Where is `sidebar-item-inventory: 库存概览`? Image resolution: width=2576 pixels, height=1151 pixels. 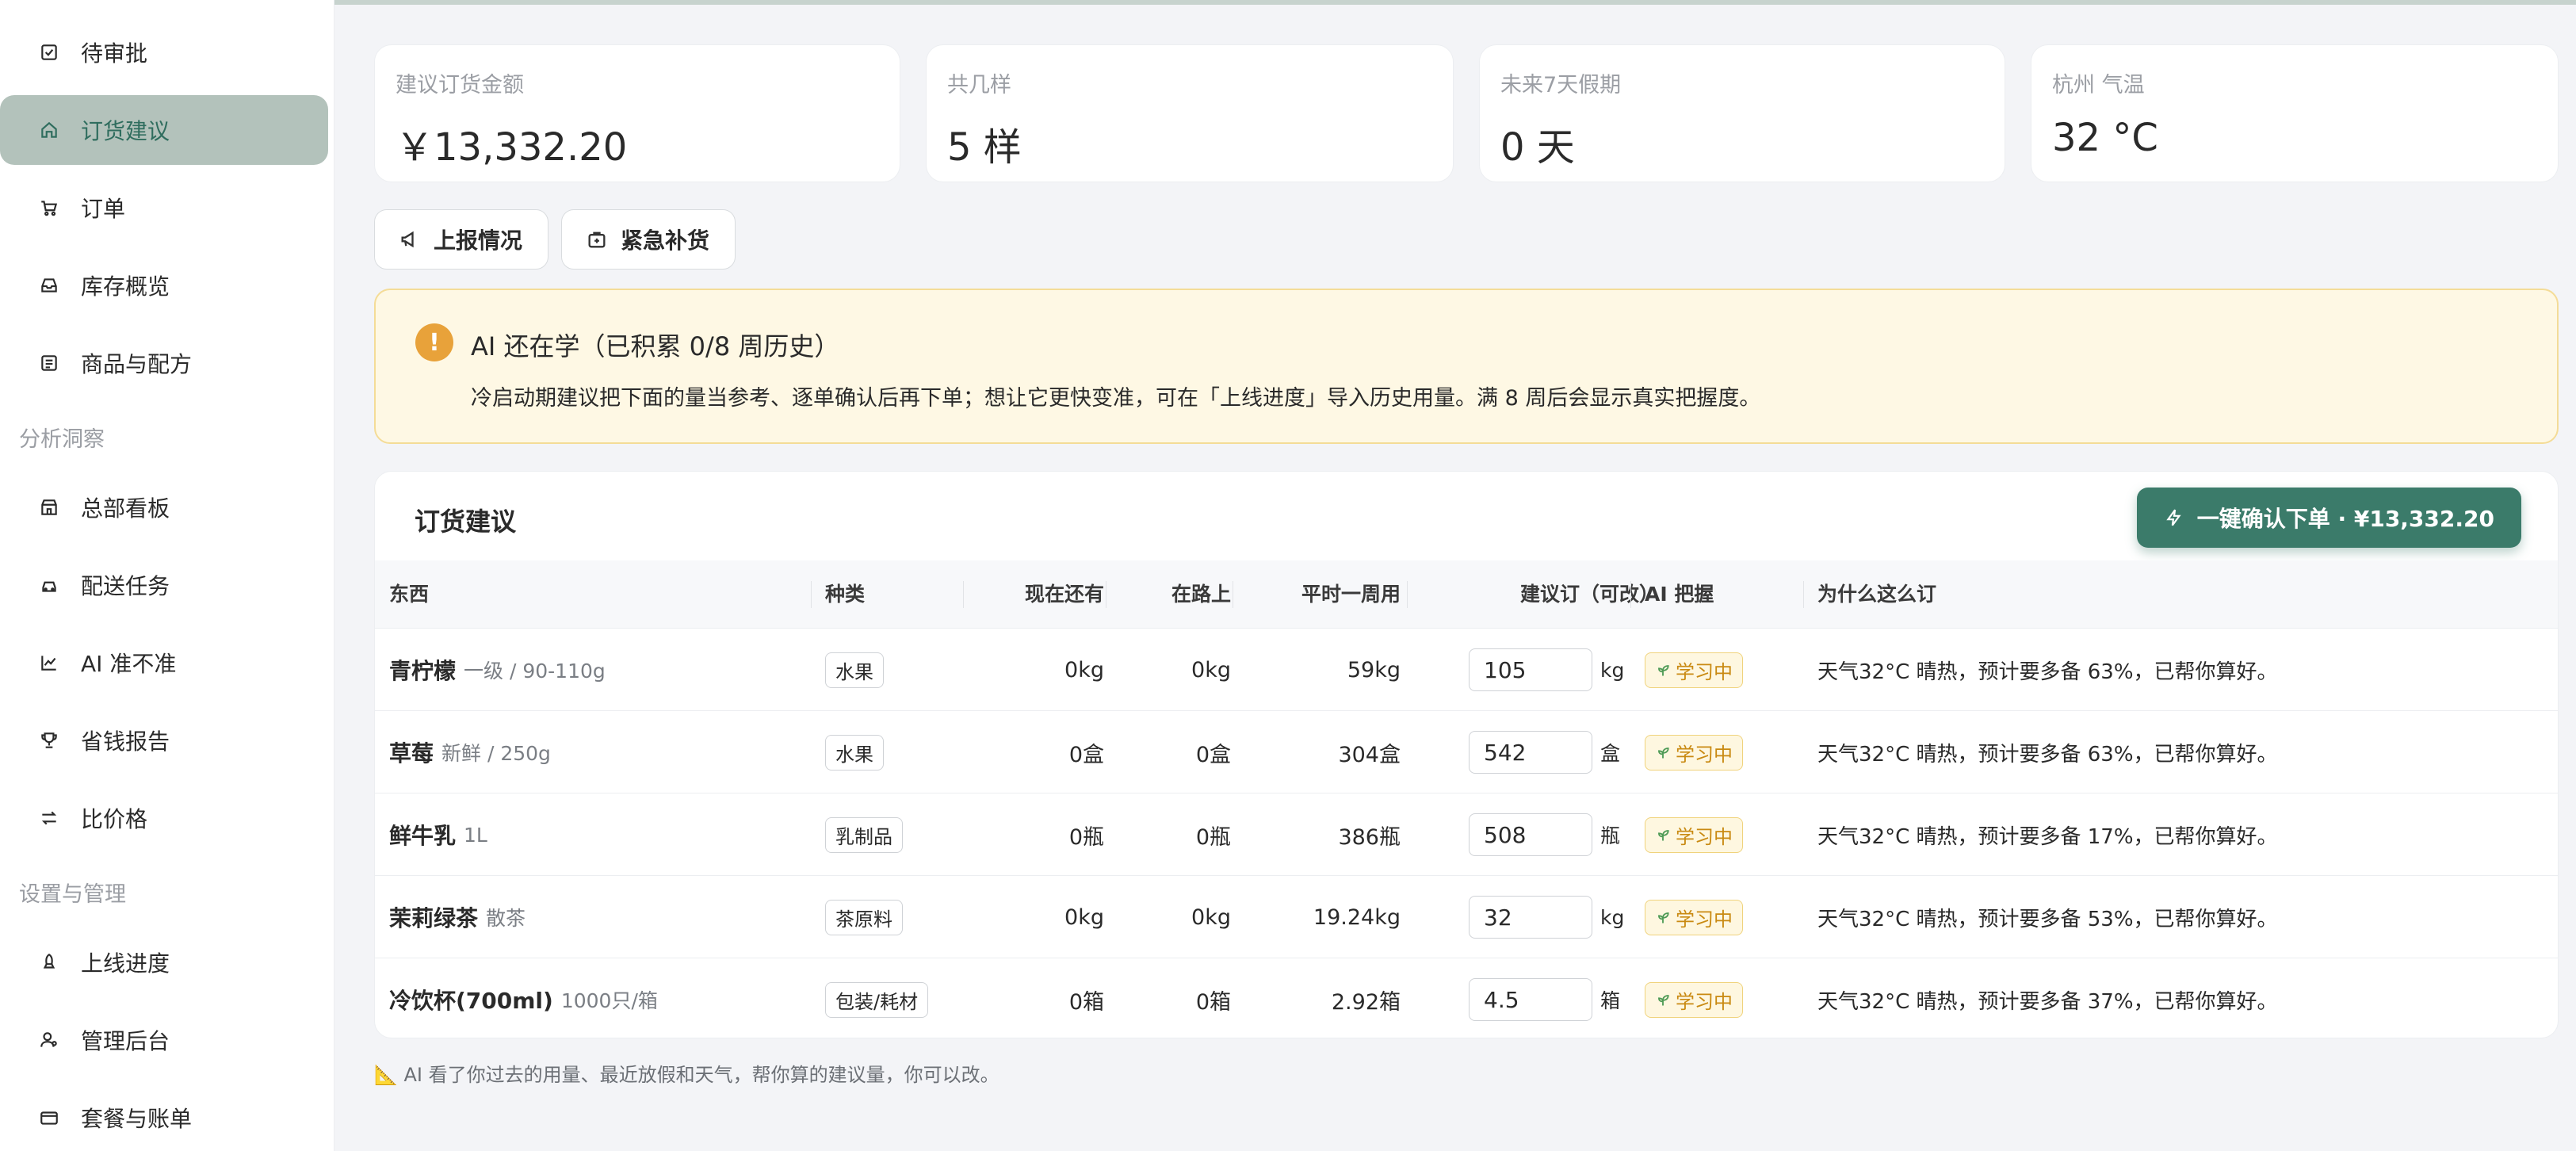 sidebar-item-inventory: 库存概览 is located at coordinates (164, 285).